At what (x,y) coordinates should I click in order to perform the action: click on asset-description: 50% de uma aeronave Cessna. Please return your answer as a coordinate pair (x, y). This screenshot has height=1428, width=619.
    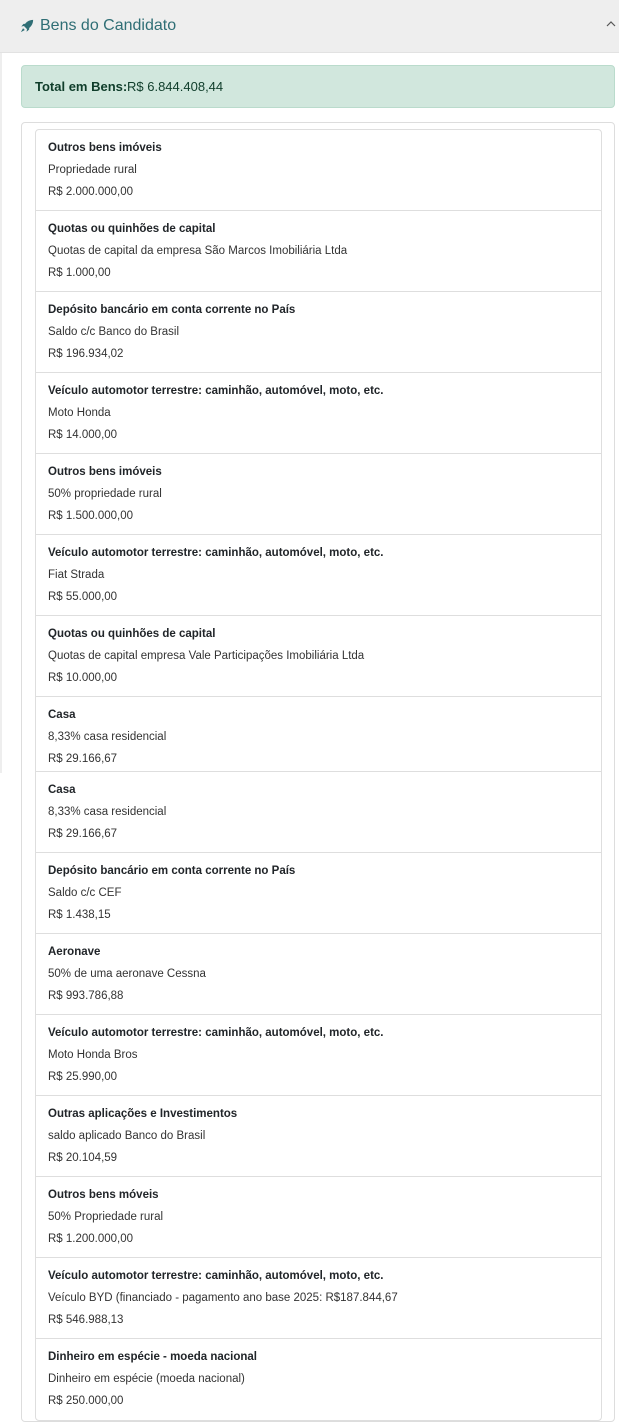
    Looking at the image, I should click on (127, 974).